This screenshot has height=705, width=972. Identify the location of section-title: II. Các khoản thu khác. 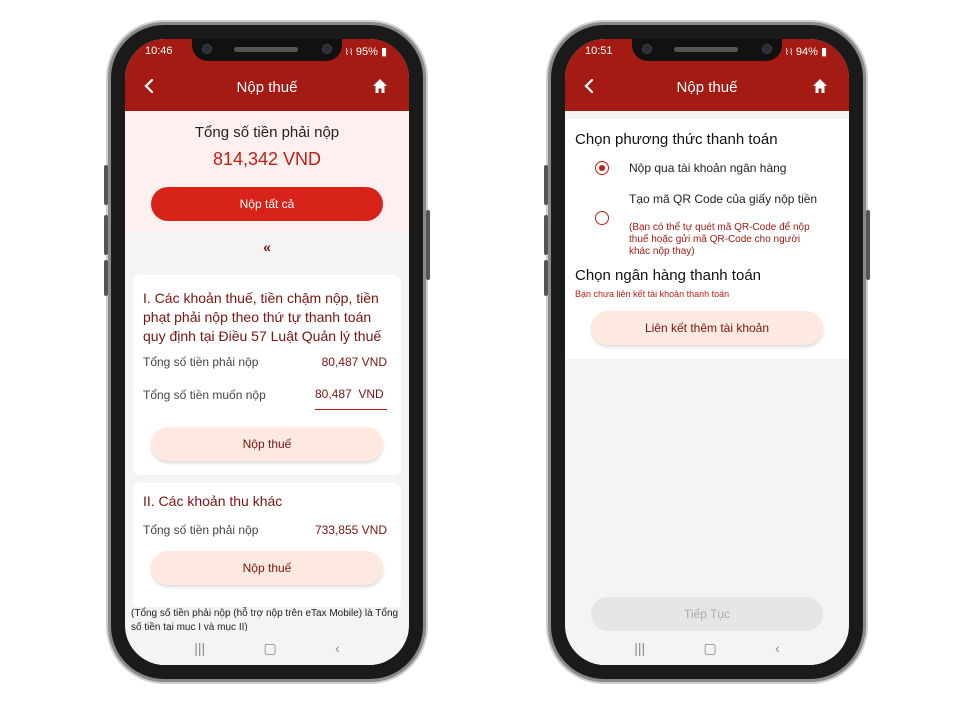
(213, 501).